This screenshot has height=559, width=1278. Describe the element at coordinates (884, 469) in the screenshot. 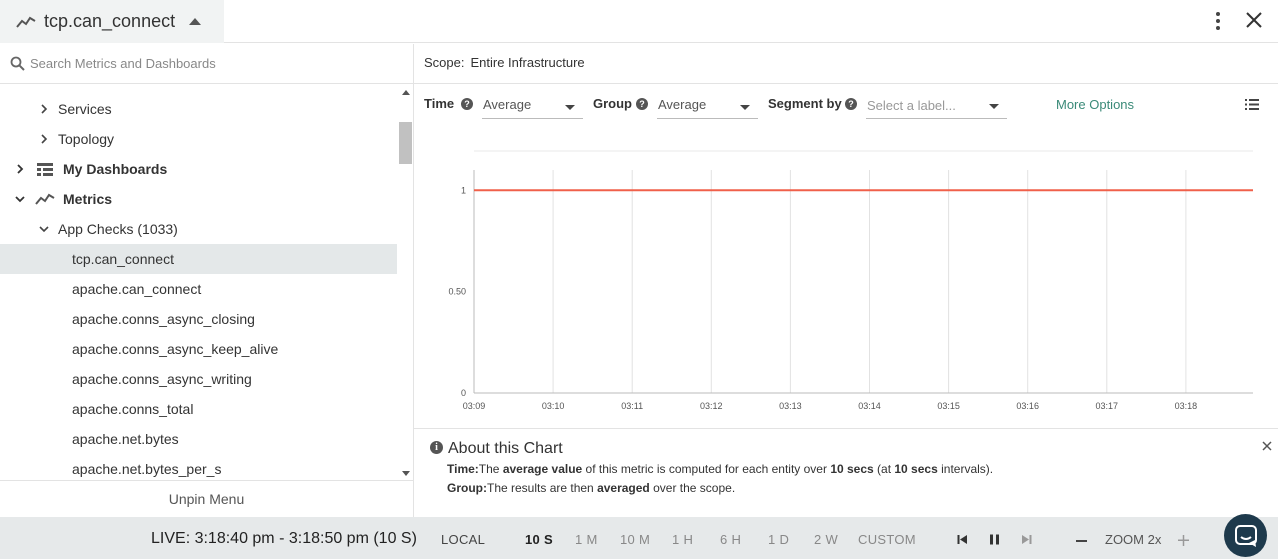

I see `about-text: (at` at that location.